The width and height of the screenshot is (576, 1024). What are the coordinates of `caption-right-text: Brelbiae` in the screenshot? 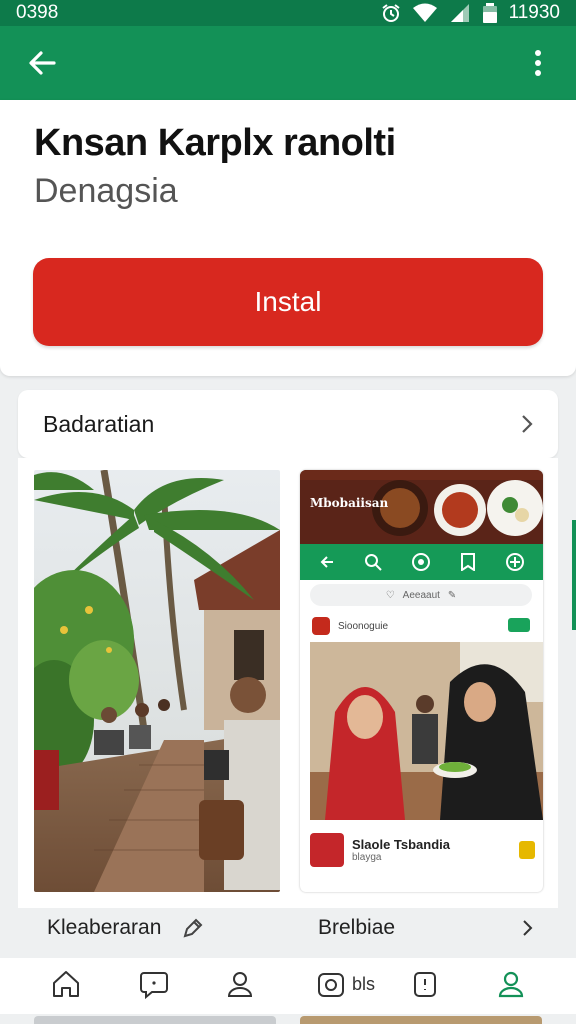 It's located at (357, 927).